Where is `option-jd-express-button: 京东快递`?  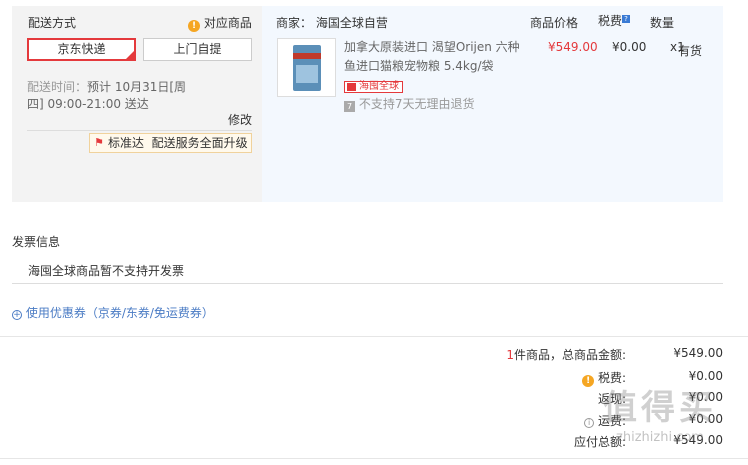
option-jd-express-button: 京东快递 is located at coordinates (81, 49).